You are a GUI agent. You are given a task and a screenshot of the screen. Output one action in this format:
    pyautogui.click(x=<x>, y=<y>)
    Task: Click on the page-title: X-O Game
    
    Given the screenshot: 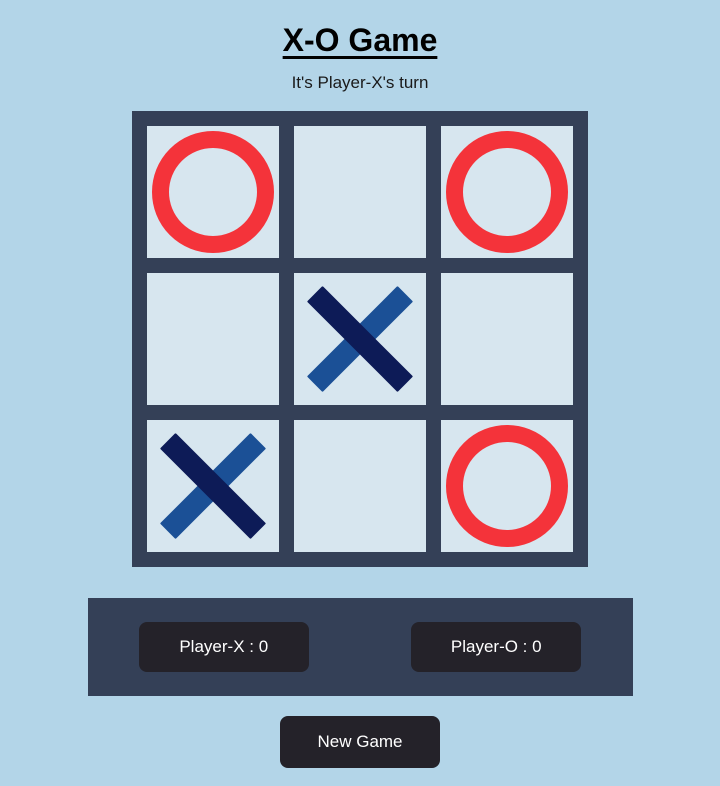 What is the action you would take?
    pyautogui.click(x=360, y=40)
    